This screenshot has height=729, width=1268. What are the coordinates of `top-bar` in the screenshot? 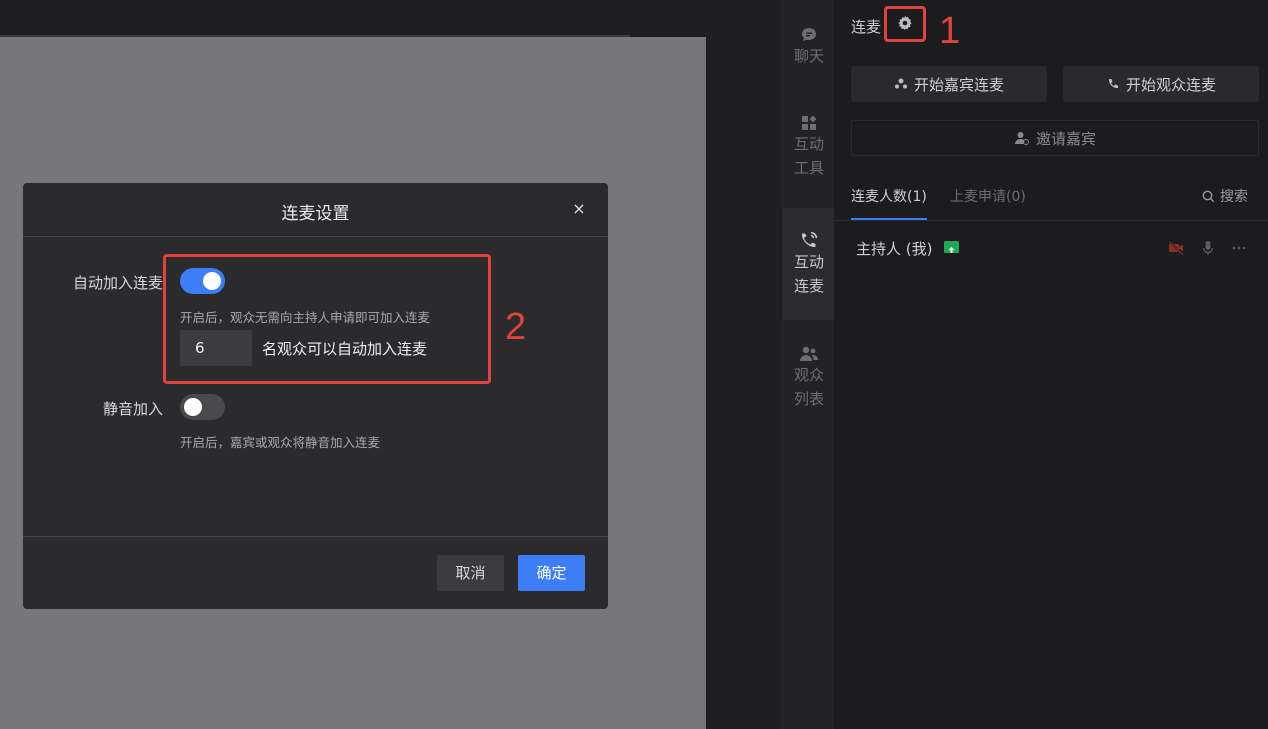 It's located at (391, 18).